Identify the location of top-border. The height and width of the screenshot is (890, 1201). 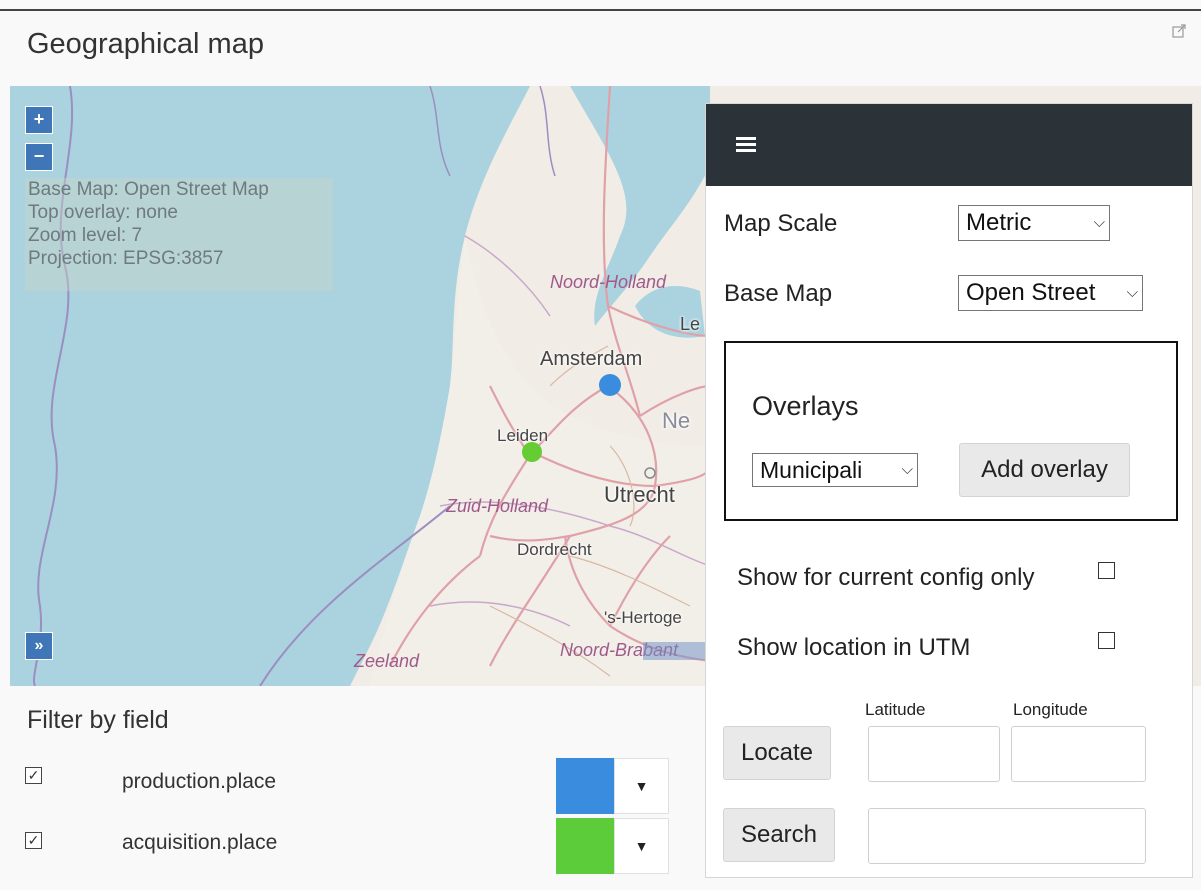
(600, 10).